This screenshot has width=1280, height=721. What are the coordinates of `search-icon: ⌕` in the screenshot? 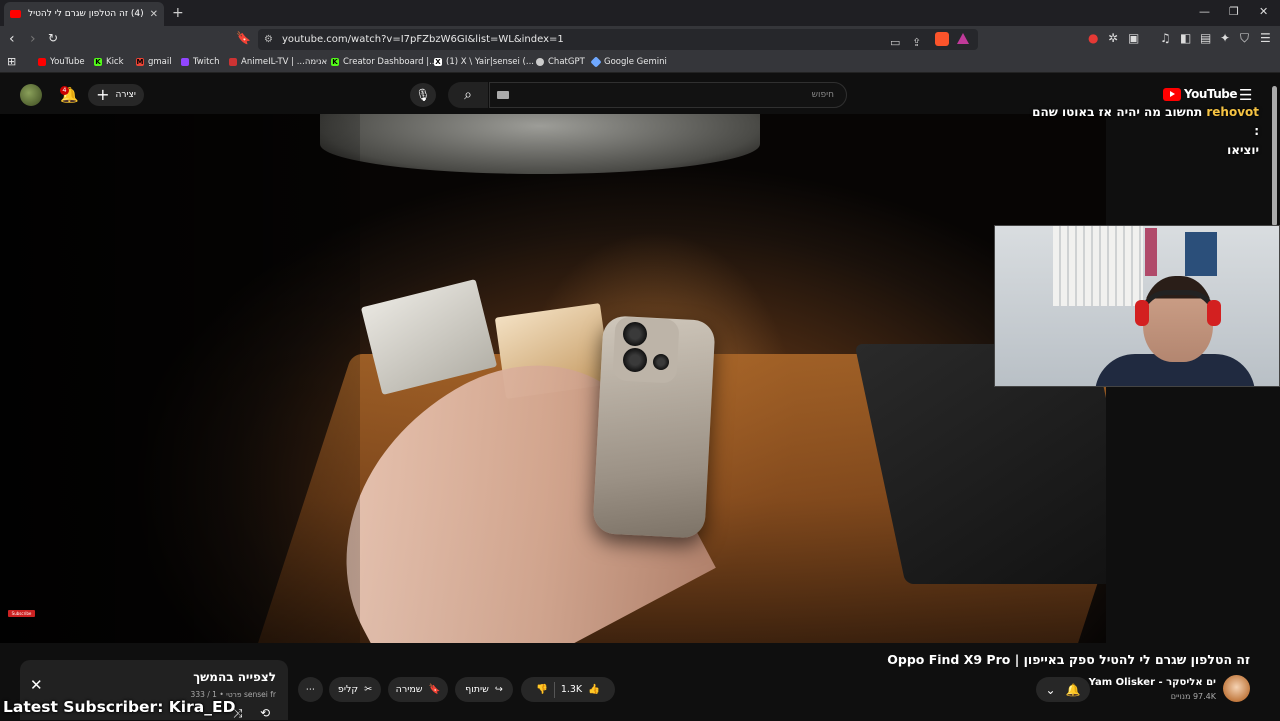 It's located at (468, 95).